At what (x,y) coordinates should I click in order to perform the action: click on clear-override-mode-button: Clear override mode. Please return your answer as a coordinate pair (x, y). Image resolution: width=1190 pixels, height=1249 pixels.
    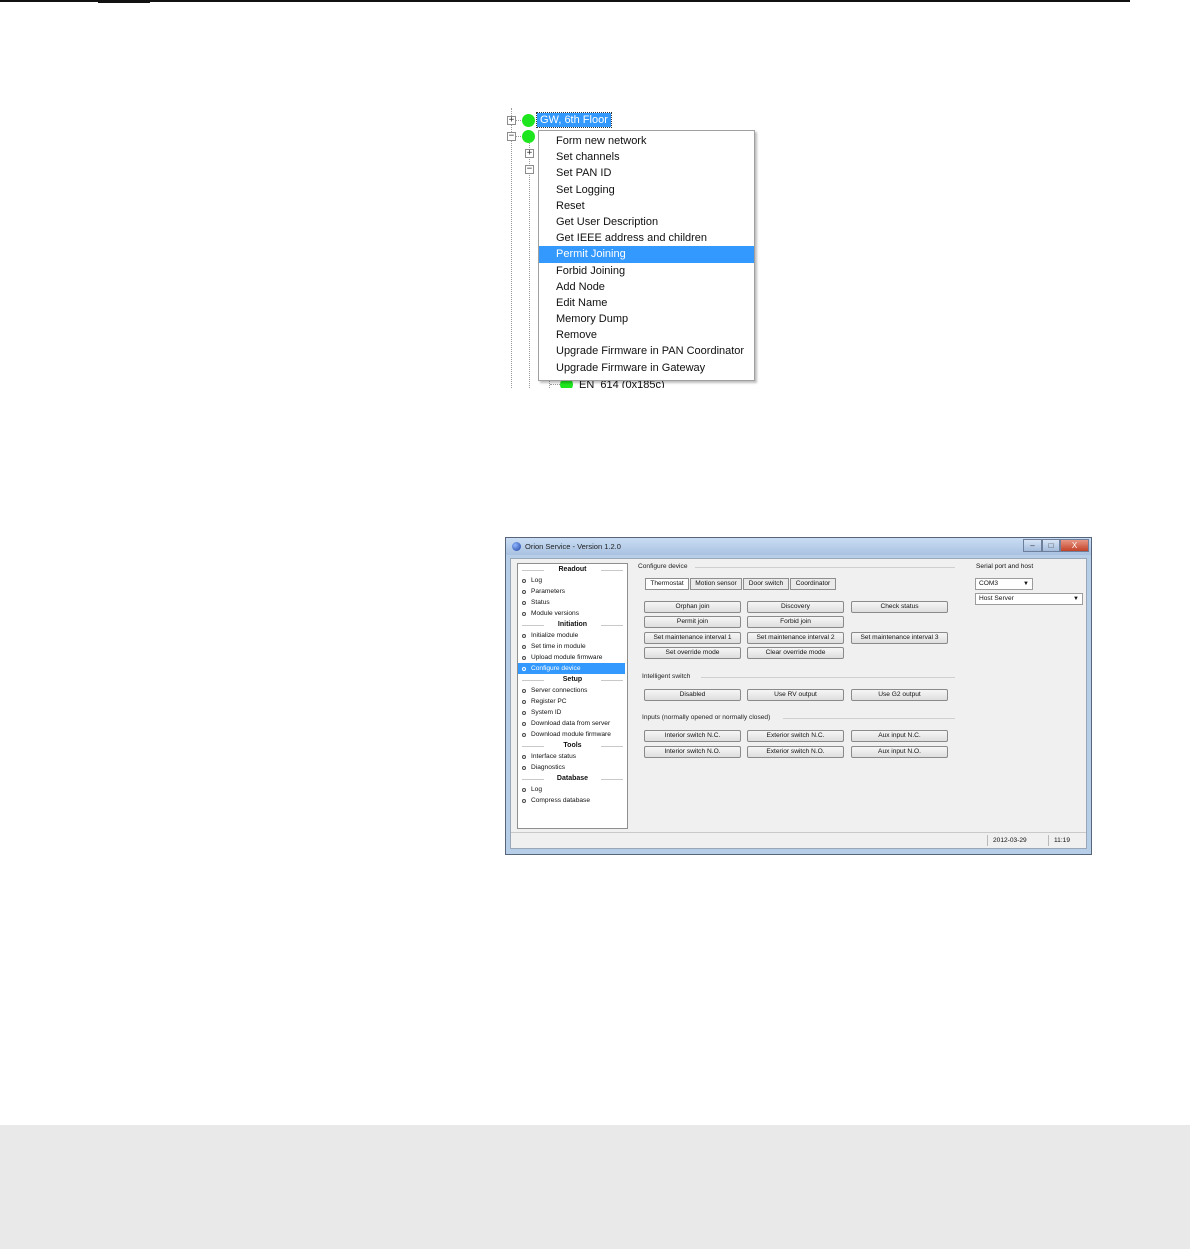
    Looking at the image, I should click on (795, 653).